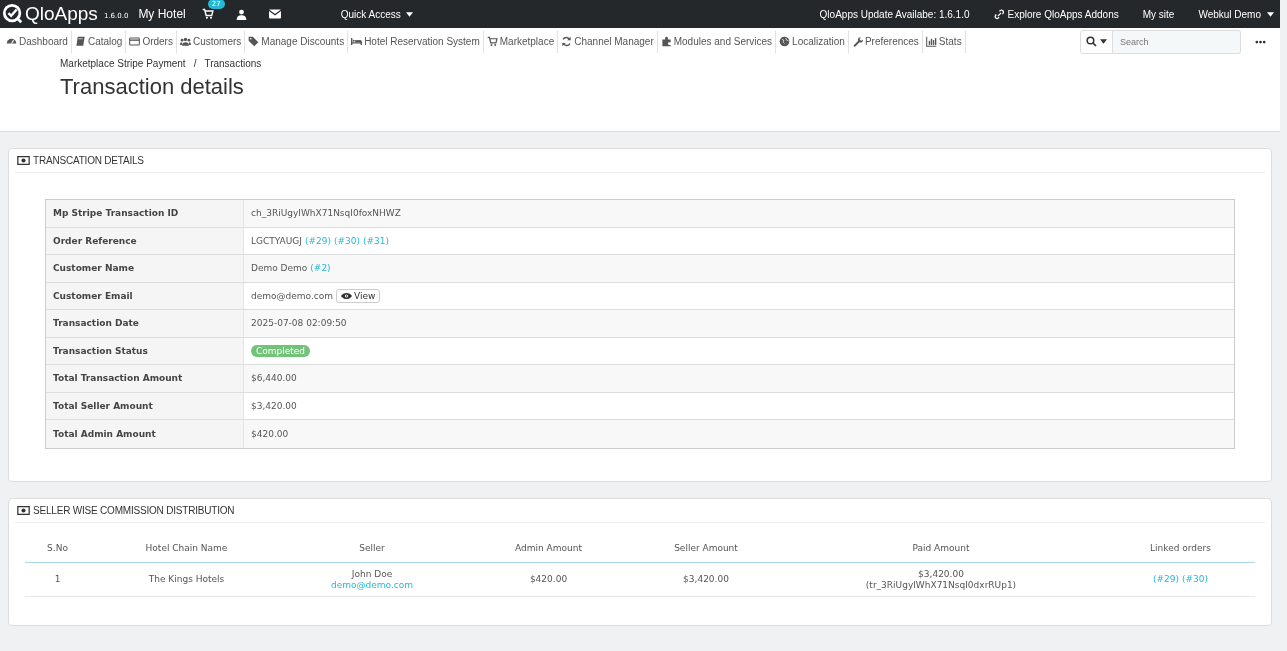  What do you see at coordinates (1091, 41) in the screenshot?
I see `search-icon` at bounding box center [1091, 41].